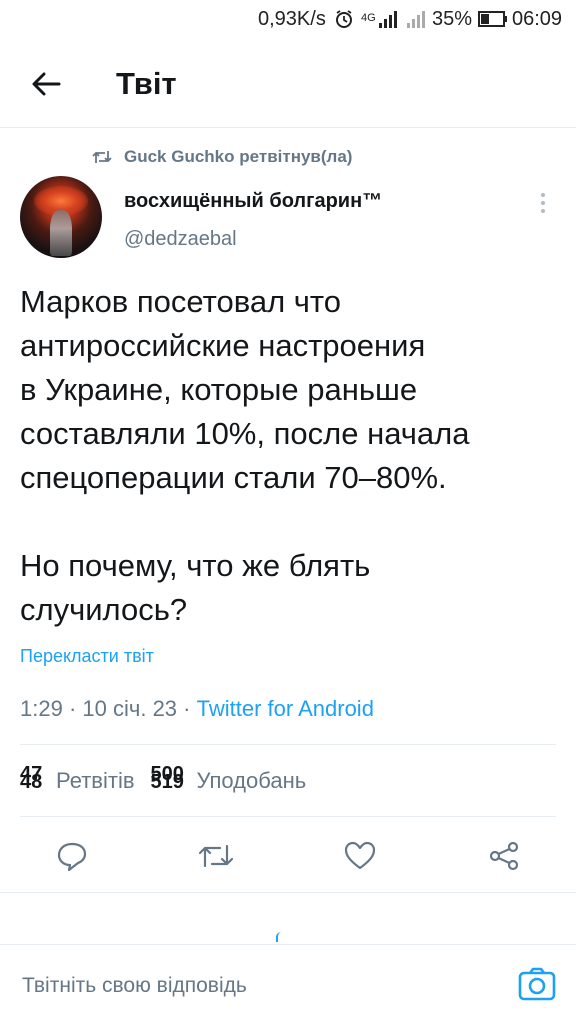 The width and height of the screenshot is (576, 1024). I want to click on likes-label: Уподобань, so click(252, 781).